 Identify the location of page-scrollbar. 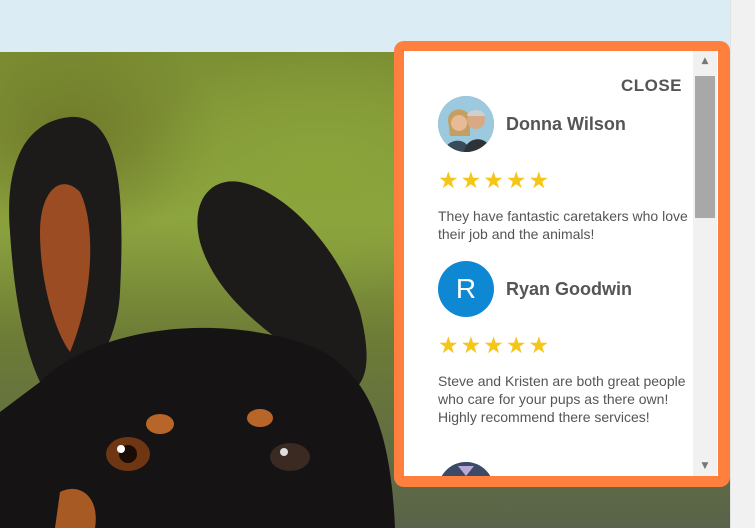
(742, 264).